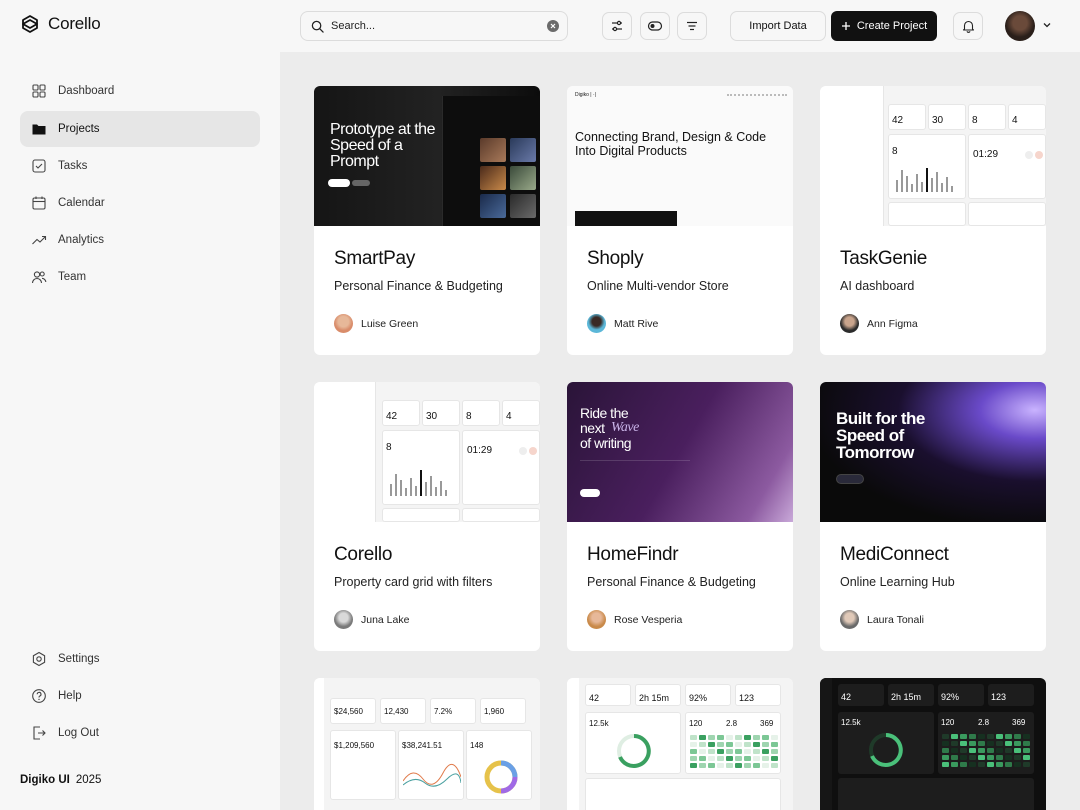 The image size is (1080, 810). I want to click on footer-year: 2025, so click(88, 780).